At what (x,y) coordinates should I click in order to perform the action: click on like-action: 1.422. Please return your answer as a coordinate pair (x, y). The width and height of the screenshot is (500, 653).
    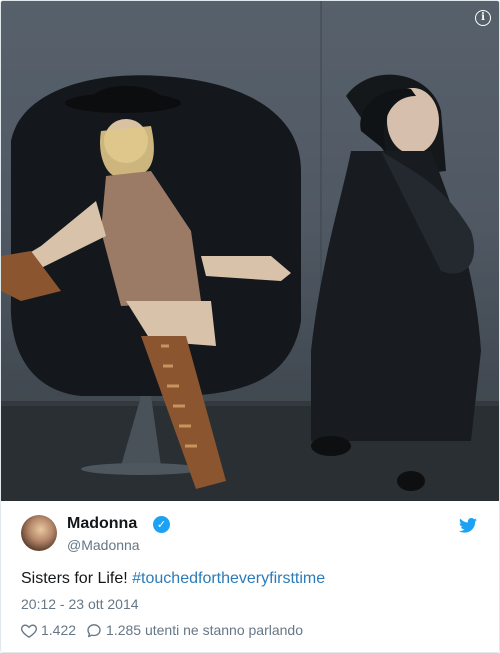
    Looking at the image, I should click on (48, 630).